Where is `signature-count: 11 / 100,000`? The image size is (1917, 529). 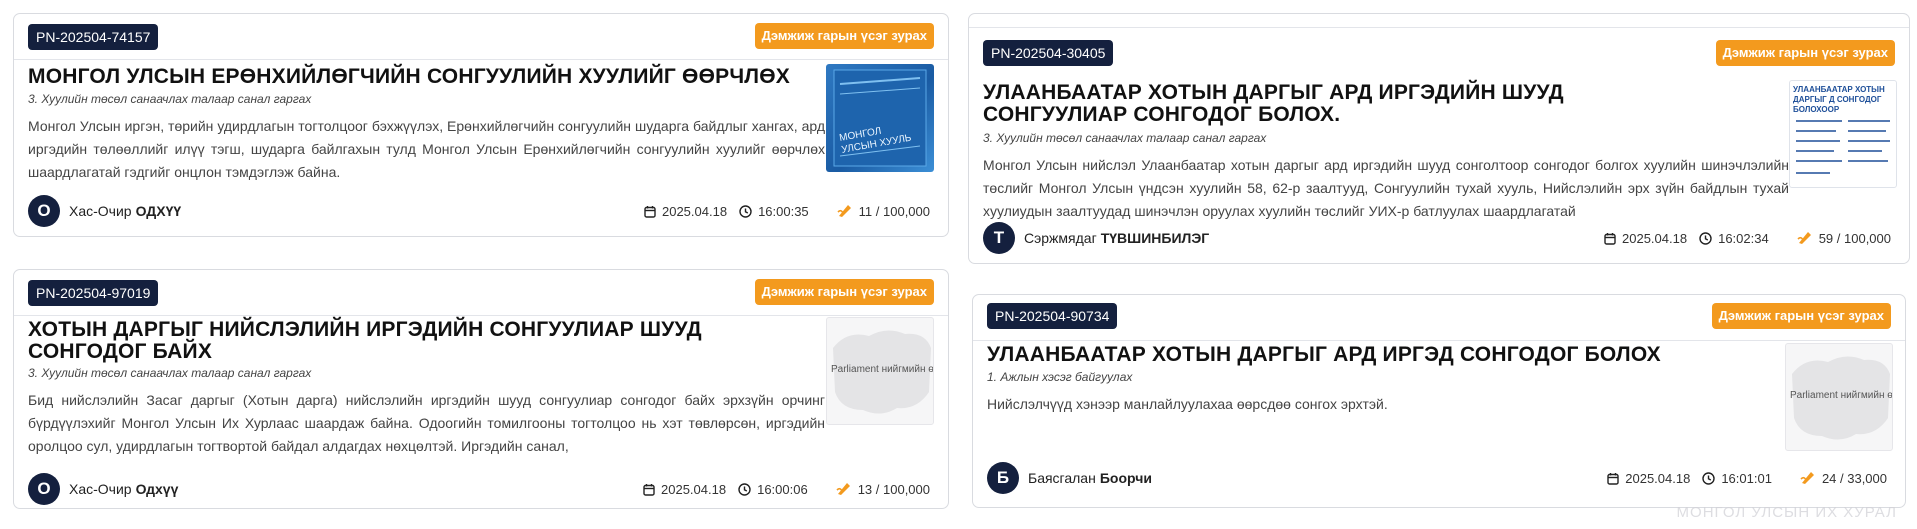
signature-count: 11 / 100,000 is located at coordinates (883, 211).